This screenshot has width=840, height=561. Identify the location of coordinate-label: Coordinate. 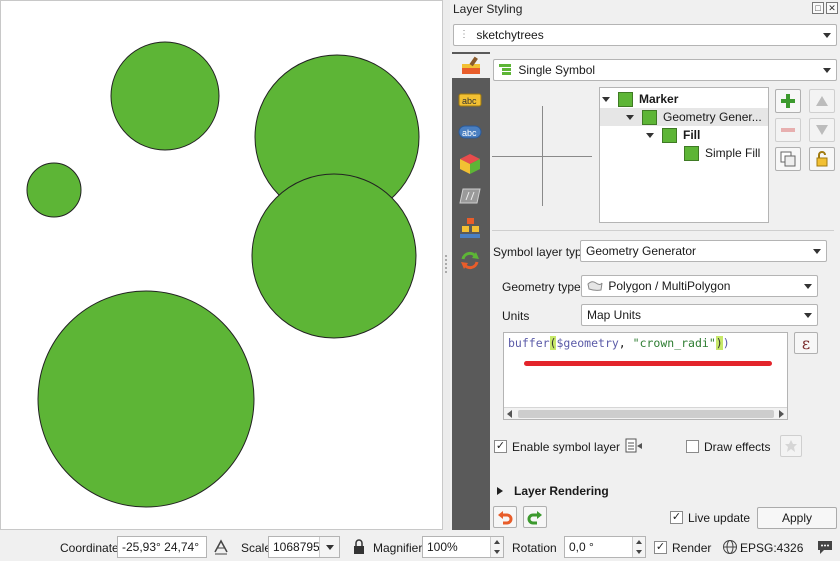
(89, 548).